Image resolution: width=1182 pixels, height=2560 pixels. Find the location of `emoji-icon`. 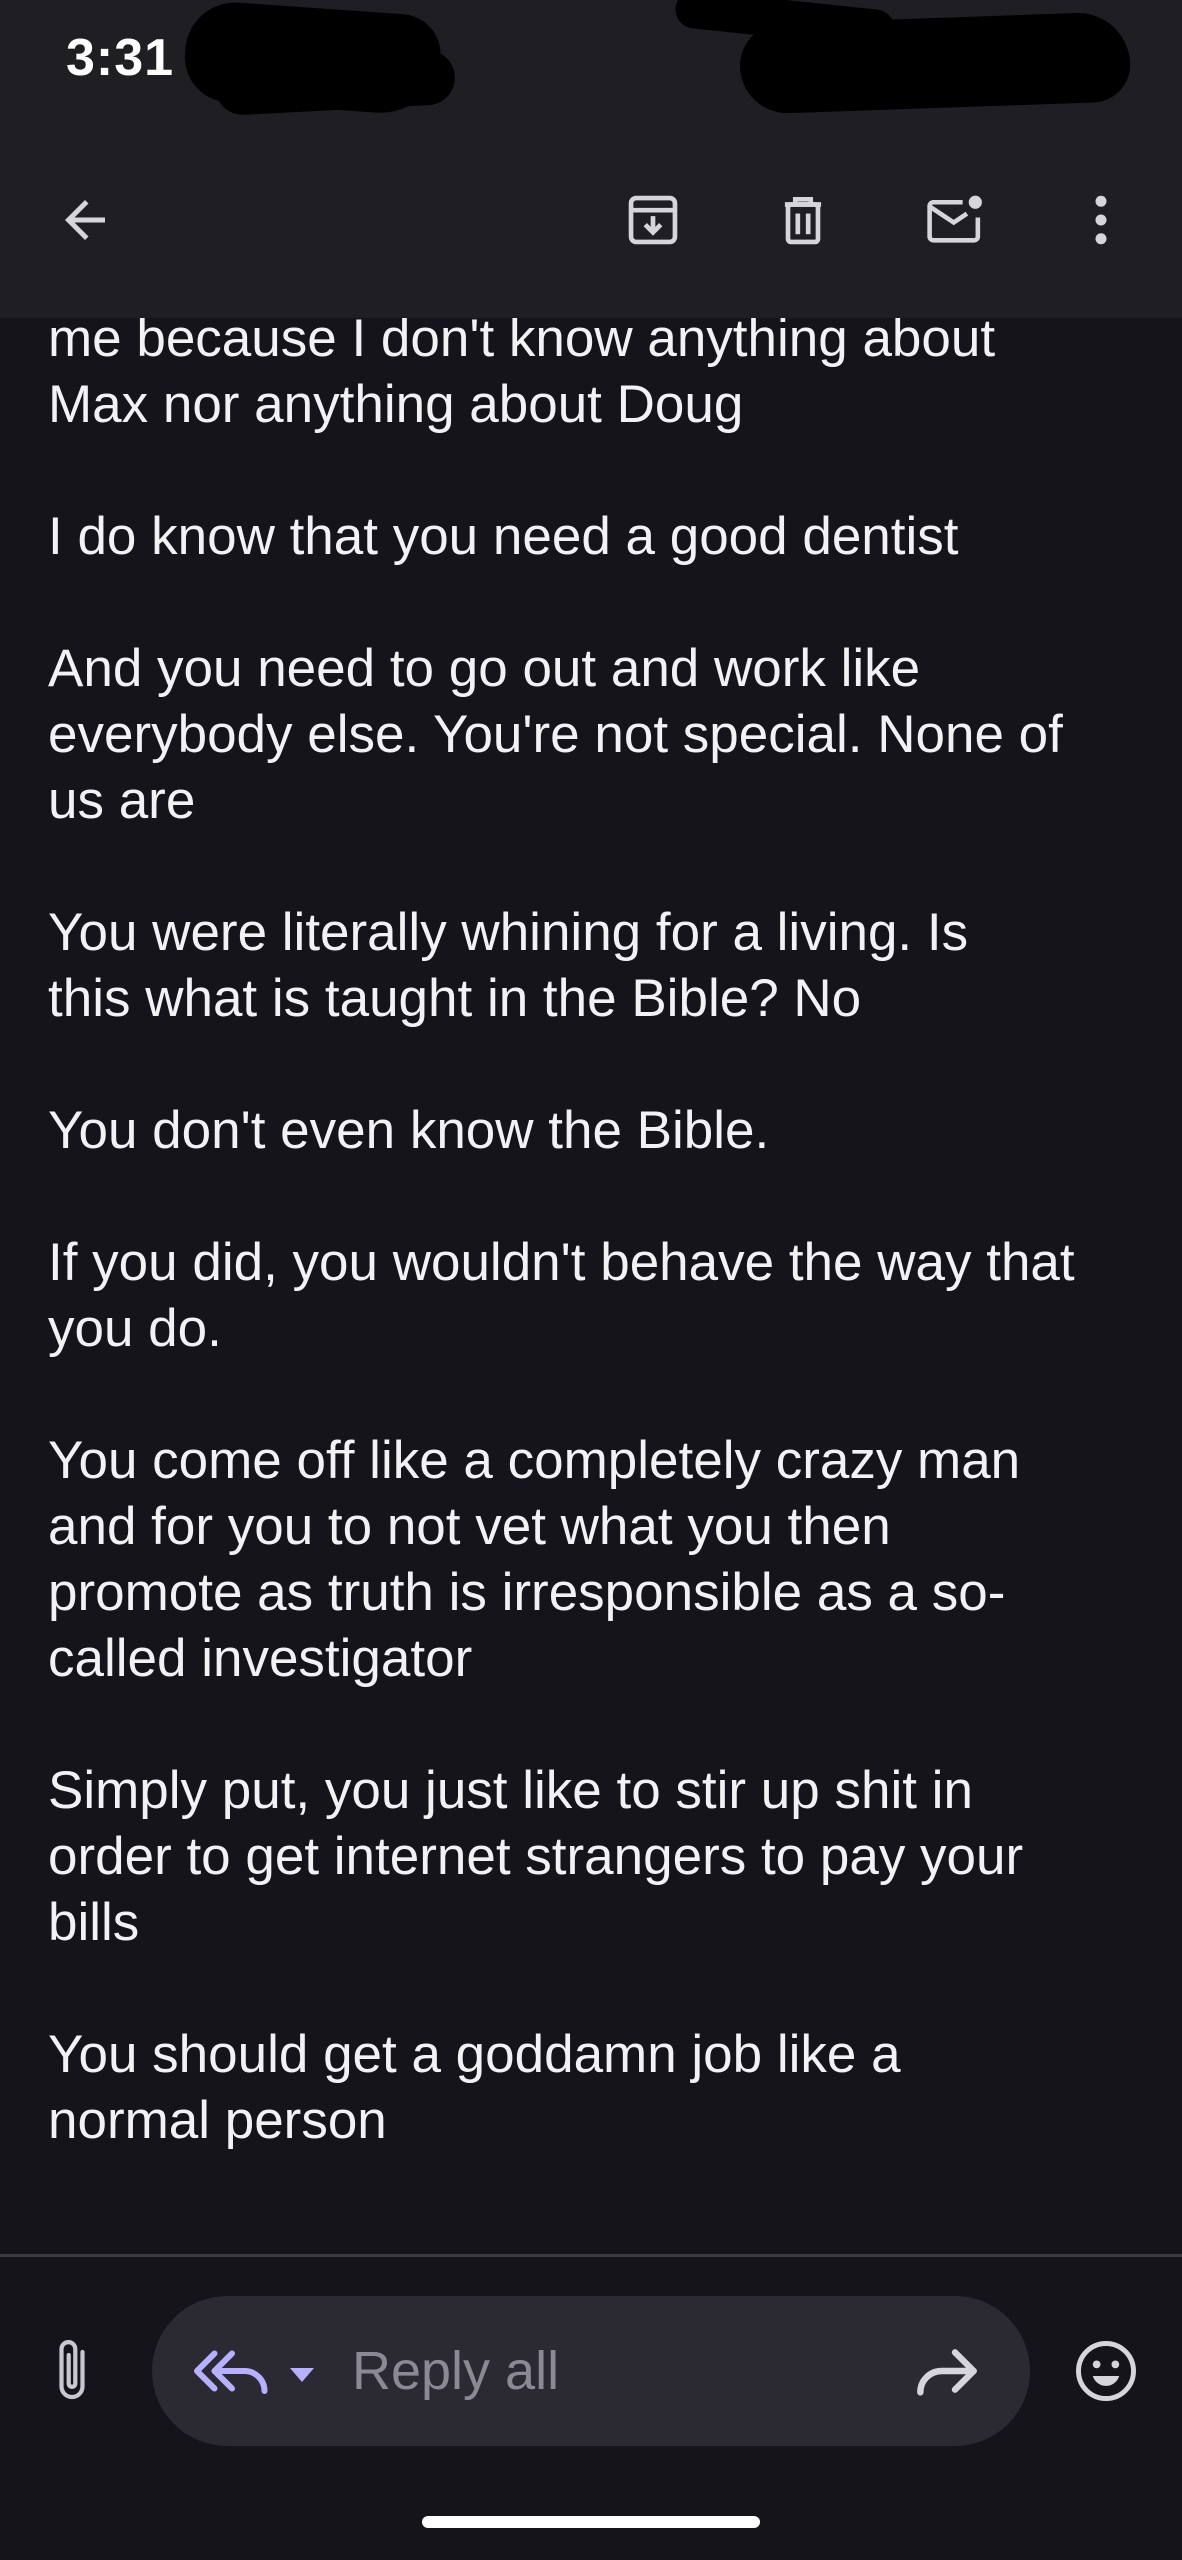

emoji-icon is located at coordinates (1106, 2371).